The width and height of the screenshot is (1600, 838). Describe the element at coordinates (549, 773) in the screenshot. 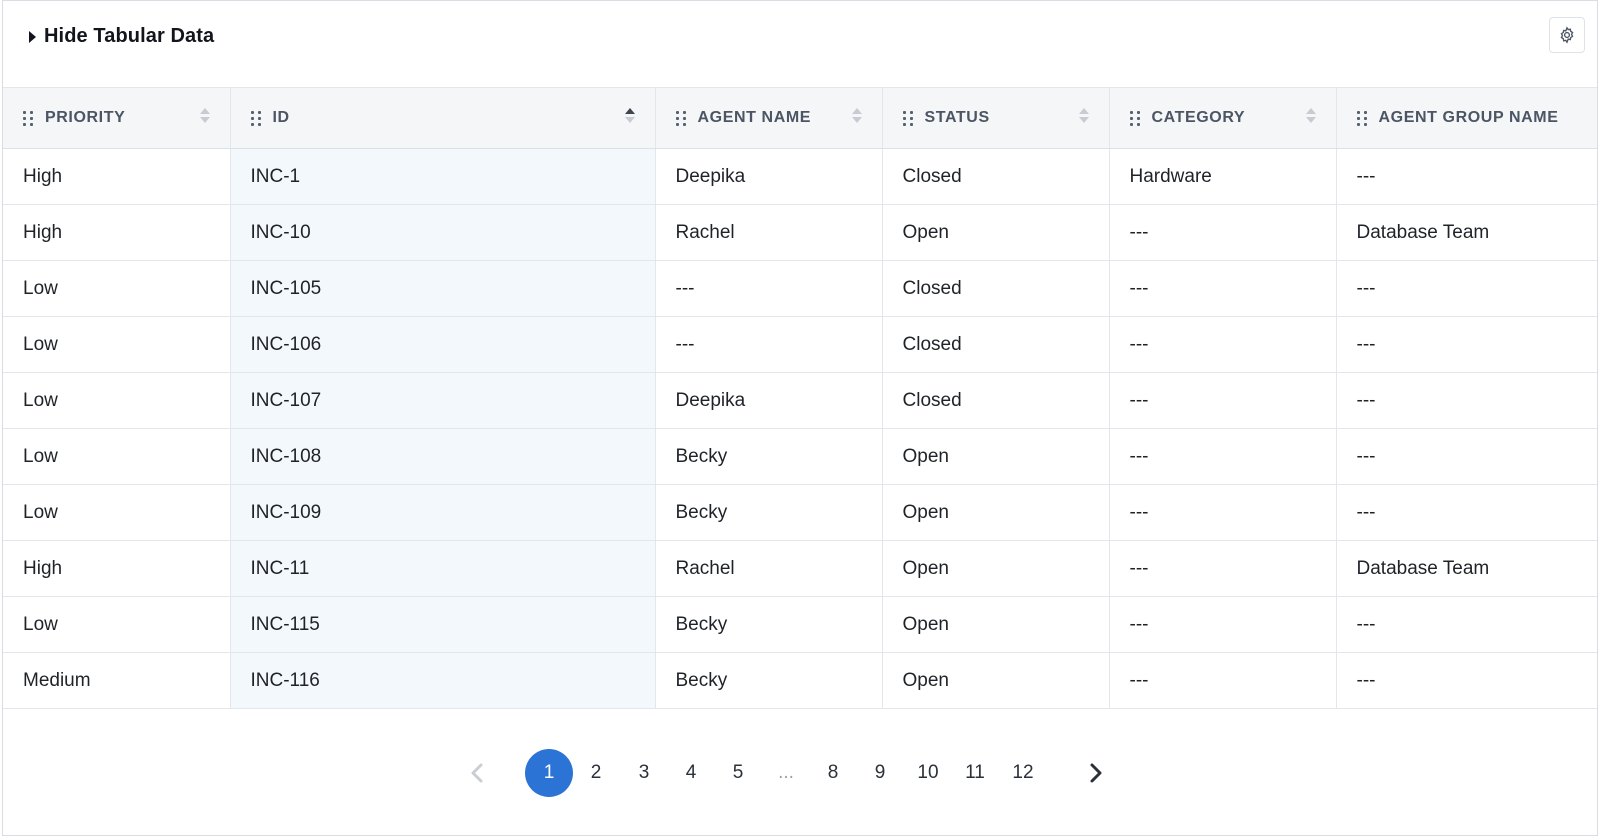

I see `page-number: 1` at that location.